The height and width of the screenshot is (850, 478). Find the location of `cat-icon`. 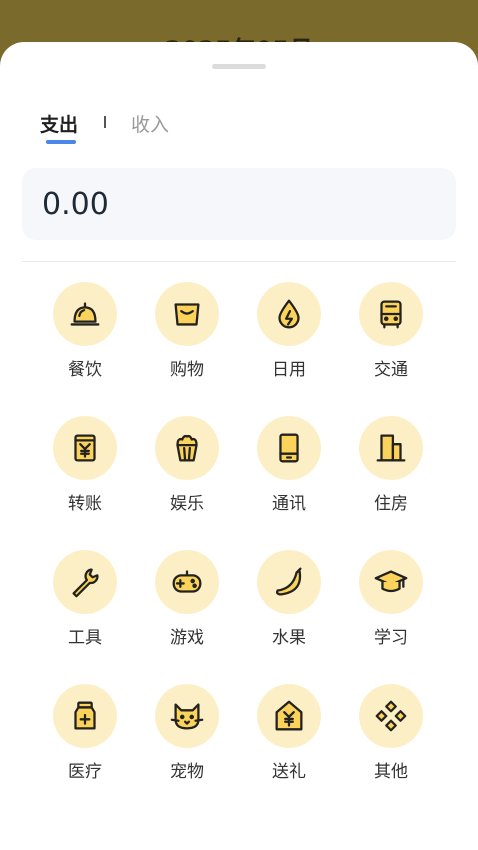

cat-icon is located at coordinates (187, 716).